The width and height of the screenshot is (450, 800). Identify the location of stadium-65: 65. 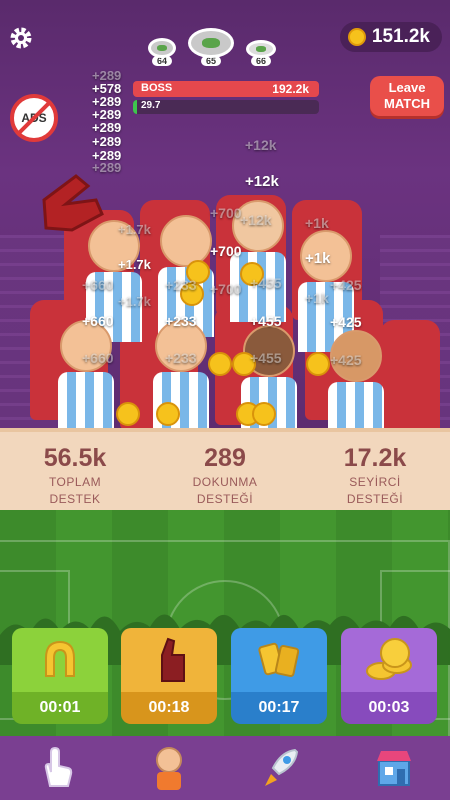
(211, 47).